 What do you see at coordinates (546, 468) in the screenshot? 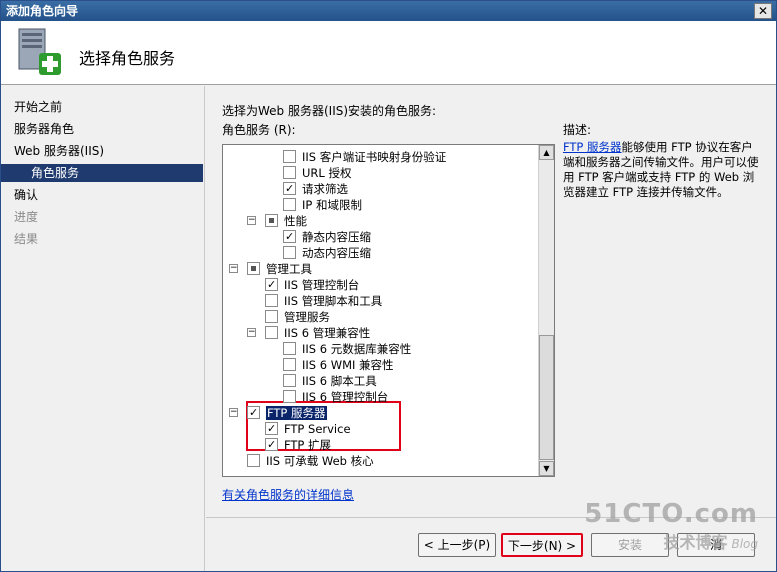
I see `scroll-down-button: ▼` at bounding box center [546, 468].